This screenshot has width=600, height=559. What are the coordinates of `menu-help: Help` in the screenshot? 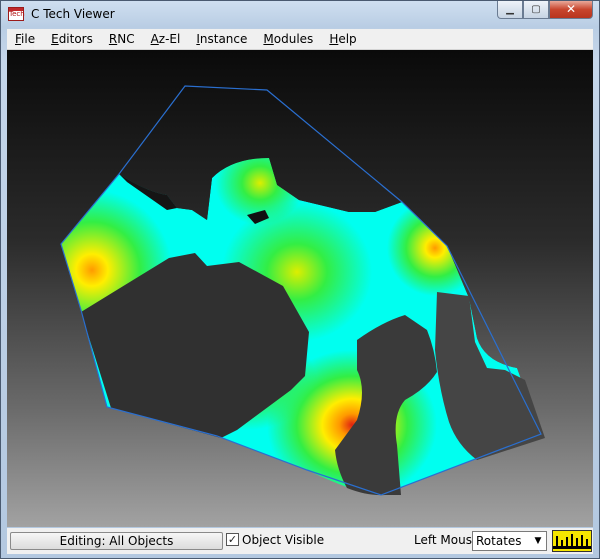 It's located at (342, 39).